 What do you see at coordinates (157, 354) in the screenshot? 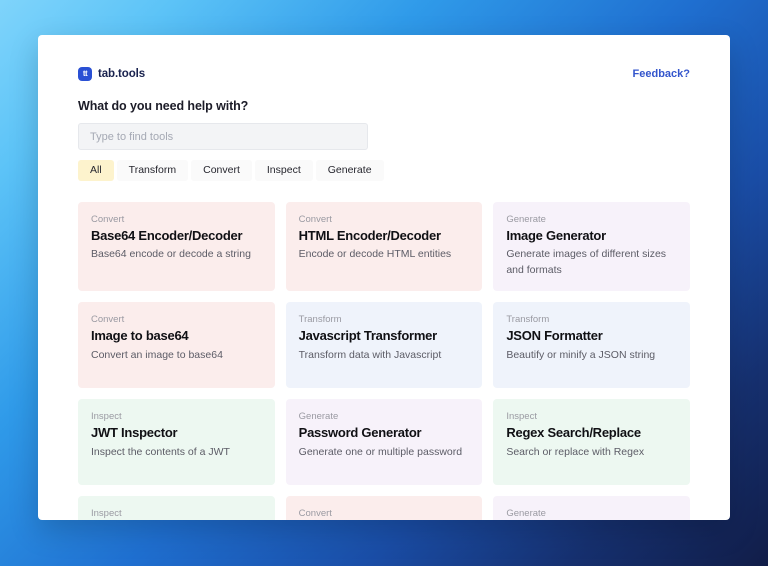
I see `tool-card-description: Convert an image to base64` at bounding box center [157, 354].